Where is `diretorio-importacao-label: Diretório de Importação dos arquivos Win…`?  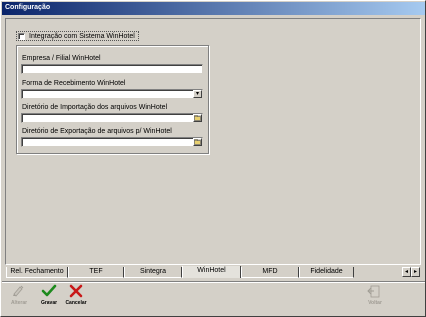 diretorio-importacao-label: Diretório de Importação dos arquivos Win… is located at coordinates (95, 107).